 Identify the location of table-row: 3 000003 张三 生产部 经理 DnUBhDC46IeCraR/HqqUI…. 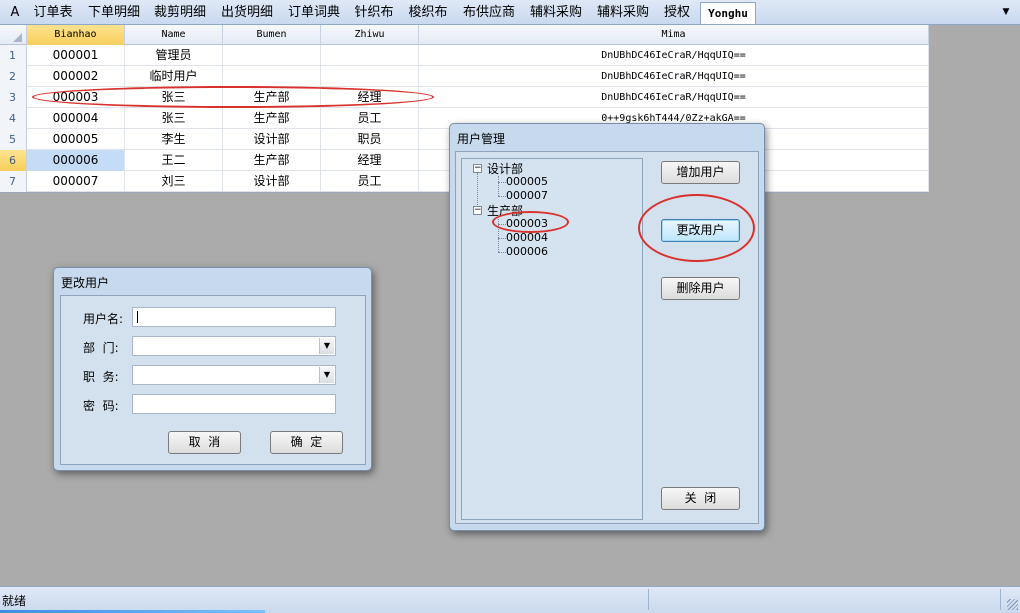
(464, 97).